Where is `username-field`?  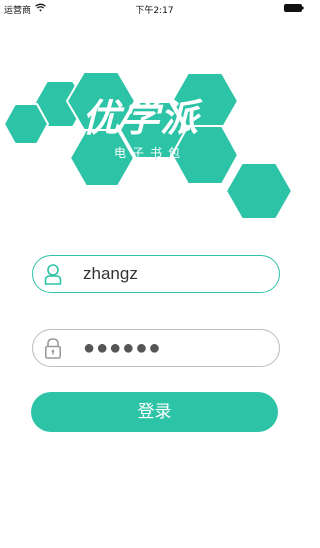
username-field is located at coordinates (156, 274).